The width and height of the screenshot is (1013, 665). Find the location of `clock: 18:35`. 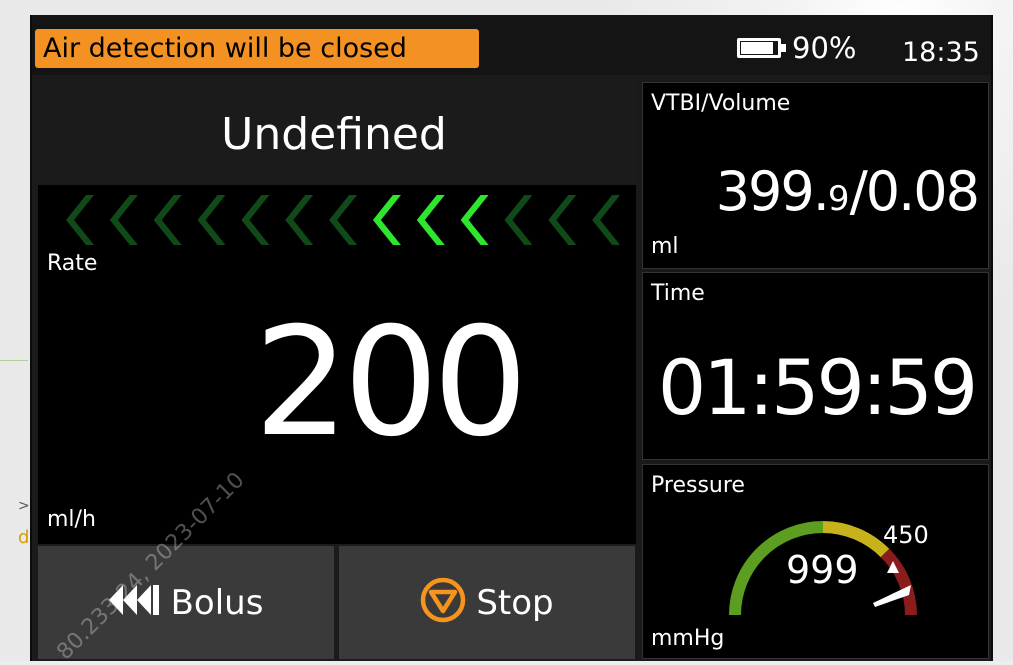

clock: 18:35 is located at coordinates (941, 52).